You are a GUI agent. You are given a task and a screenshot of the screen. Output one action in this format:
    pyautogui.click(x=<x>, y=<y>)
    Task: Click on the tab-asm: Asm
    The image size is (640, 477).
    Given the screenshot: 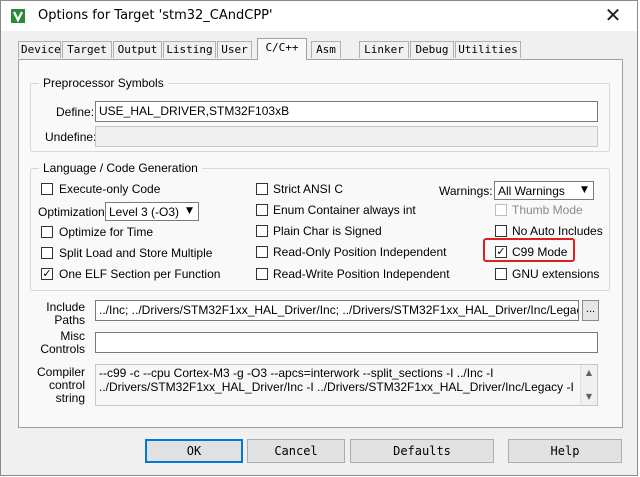 What is the action you would take?
    pyautogui.click(x=326, y=49)
    